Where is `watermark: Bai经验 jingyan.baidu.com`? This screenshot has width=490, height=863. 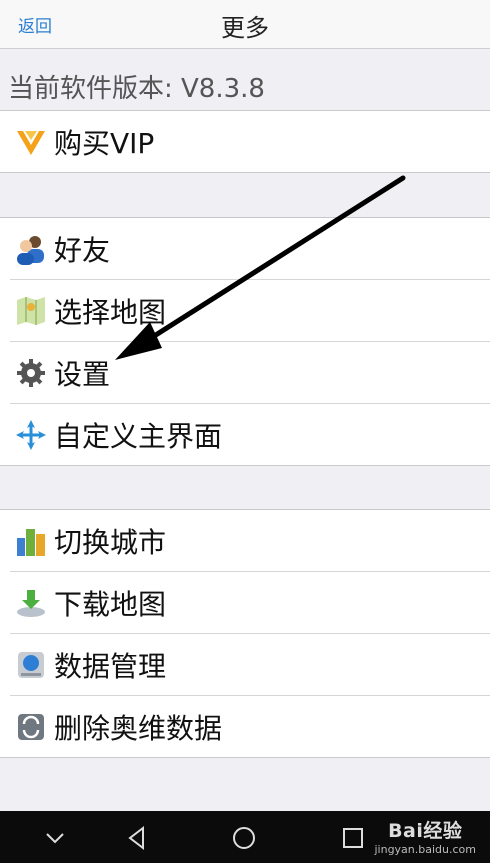 watermark: Bai经验 jingyan.baidu.com is located at coordinates (425, 836).